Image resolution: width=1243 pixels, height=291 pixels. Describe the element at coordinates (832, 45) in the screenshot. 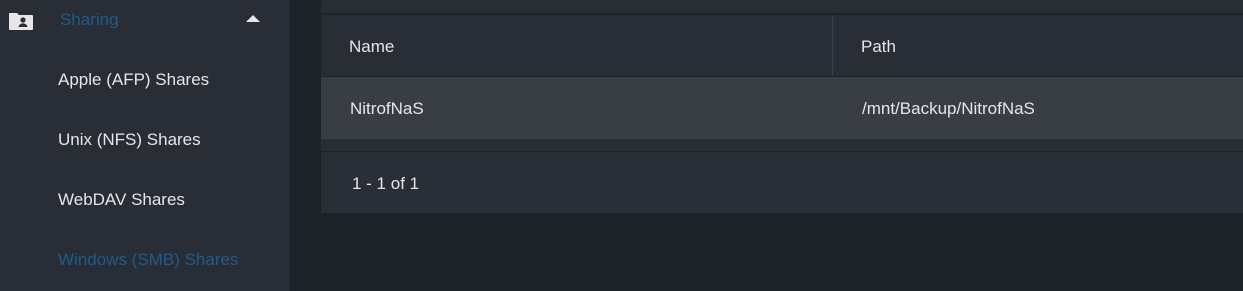

I see `column-divider` at that location.